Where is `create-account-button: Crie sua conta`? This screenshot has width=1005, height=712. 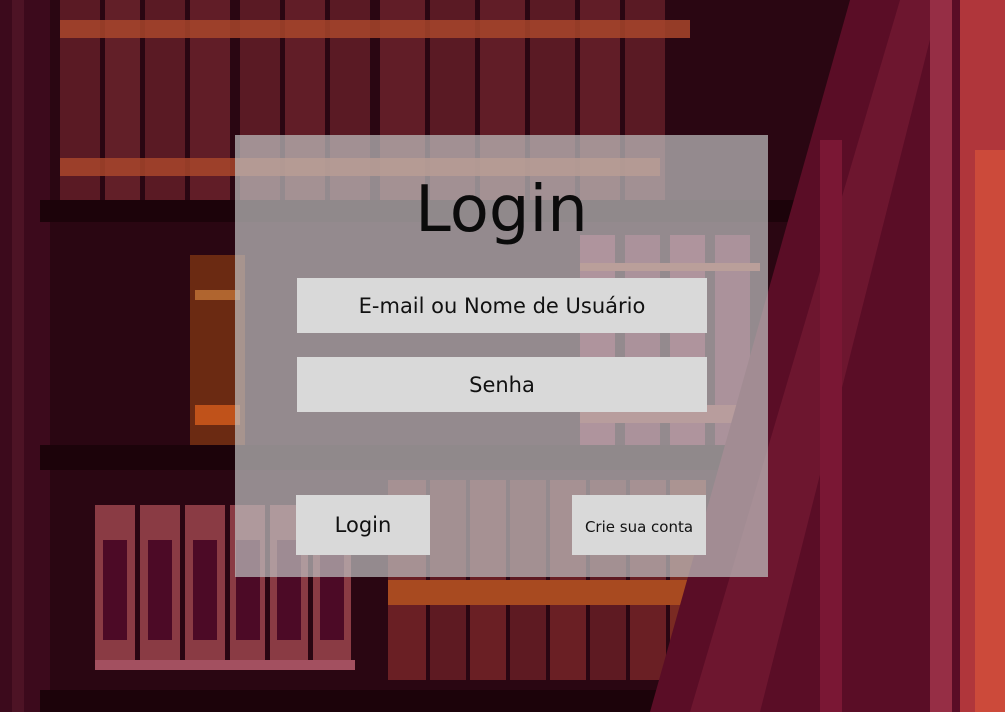
create-account-button: Crie sua conta is located at coordinates (639, 525).